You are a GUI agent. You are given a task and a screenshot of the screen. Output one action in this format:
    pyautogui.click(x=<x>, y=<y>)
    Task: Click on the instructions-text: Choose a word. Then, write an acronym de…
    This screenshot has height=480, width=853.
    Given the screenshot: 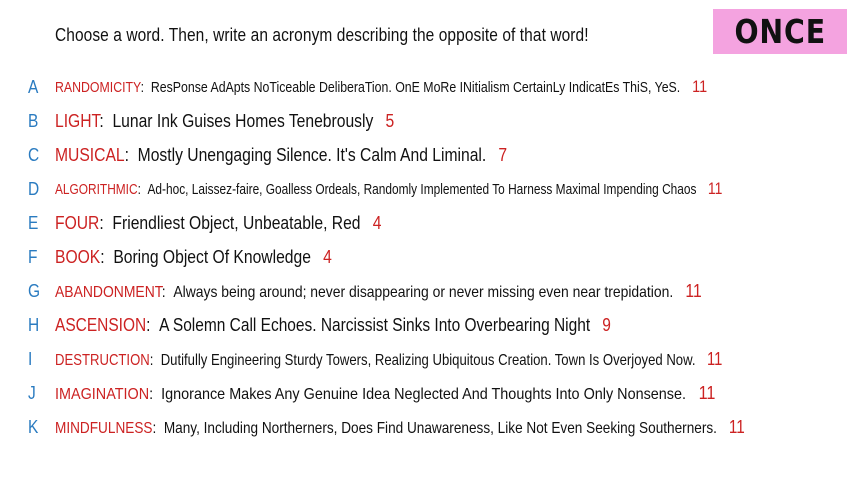 What is the action you would take?
    pyautogui.click(x=322, y=35)
    